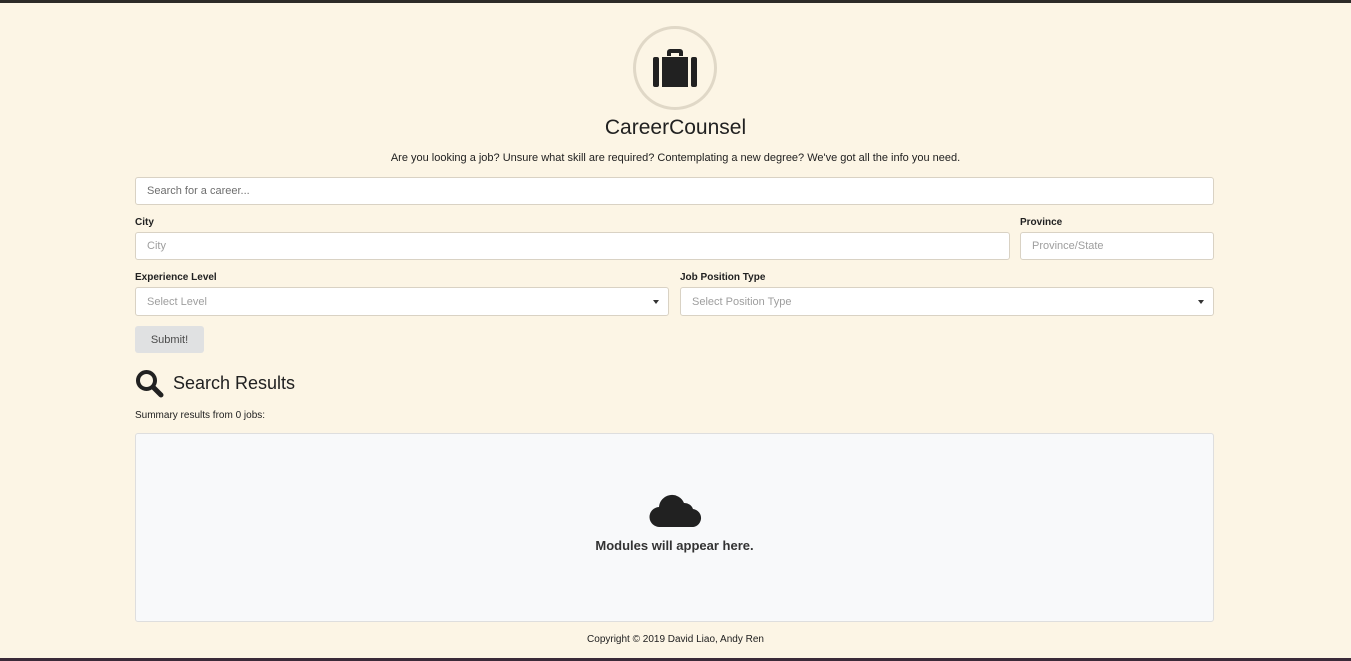  What do you see at coordinates (674, 191) in the screenshot?
I see `career-search-input` at bounding box center [674, 191].